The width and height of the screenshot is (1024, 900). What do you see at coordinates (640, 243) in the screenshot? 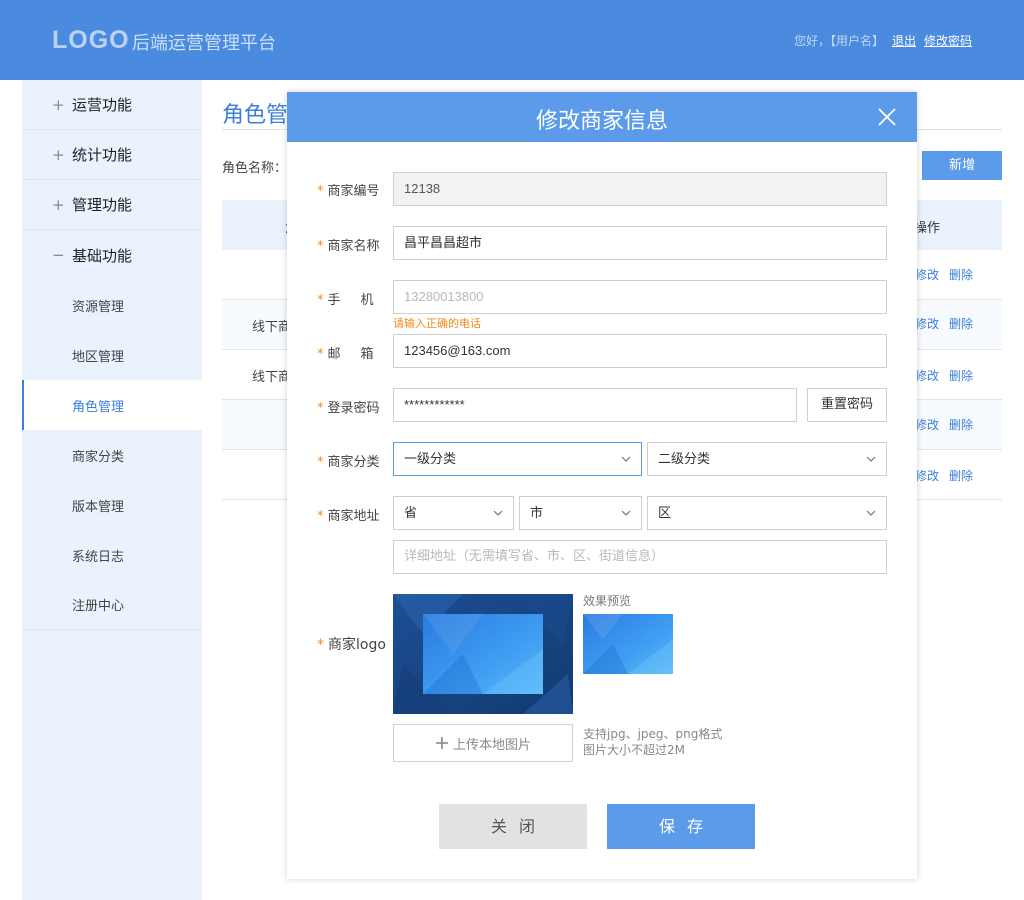
I see `merchant-name-input: 昌平昌昌超市` at bounding box center [640, 243].